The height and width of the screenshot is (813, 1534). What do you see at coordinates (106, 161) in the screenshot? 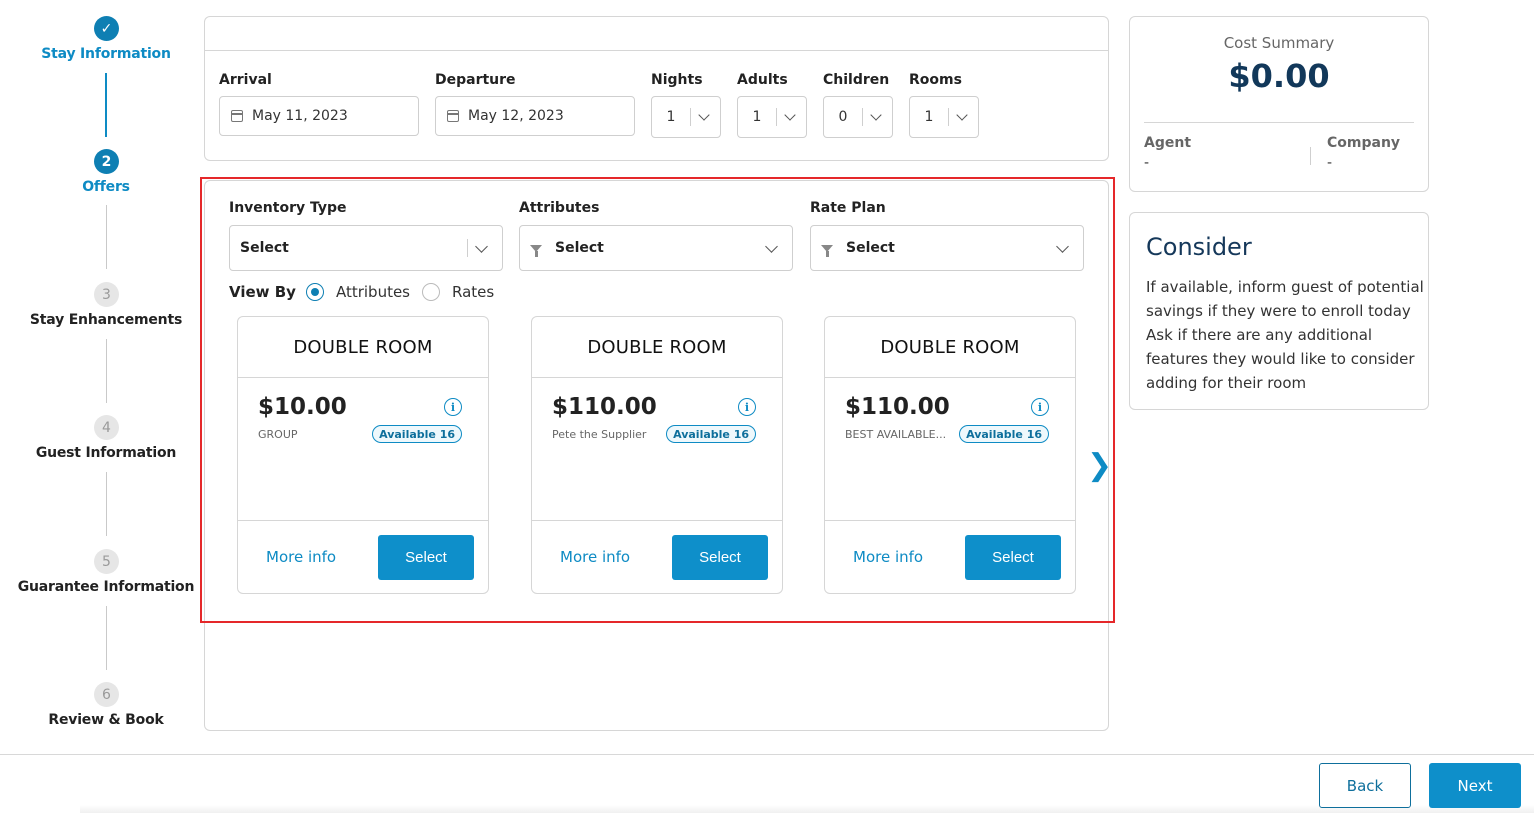
I see `step-number: 2` at bounding box center [106, 161].